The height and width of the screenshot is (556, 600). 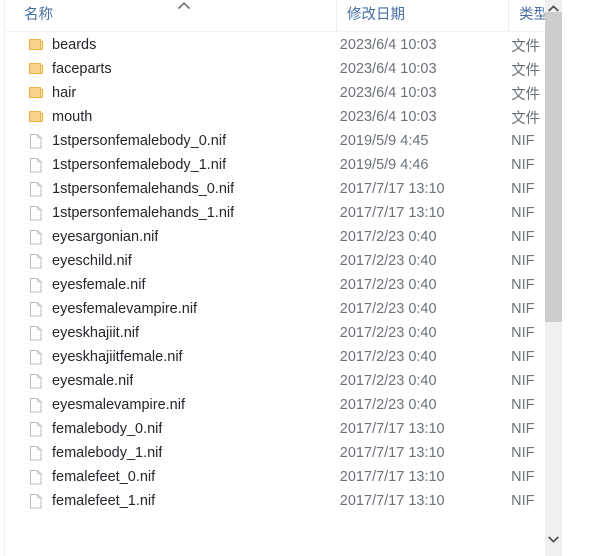 I want to click on file-list-row: beards 2023/6/4 10:03 文件, so click(x=275, y=45).